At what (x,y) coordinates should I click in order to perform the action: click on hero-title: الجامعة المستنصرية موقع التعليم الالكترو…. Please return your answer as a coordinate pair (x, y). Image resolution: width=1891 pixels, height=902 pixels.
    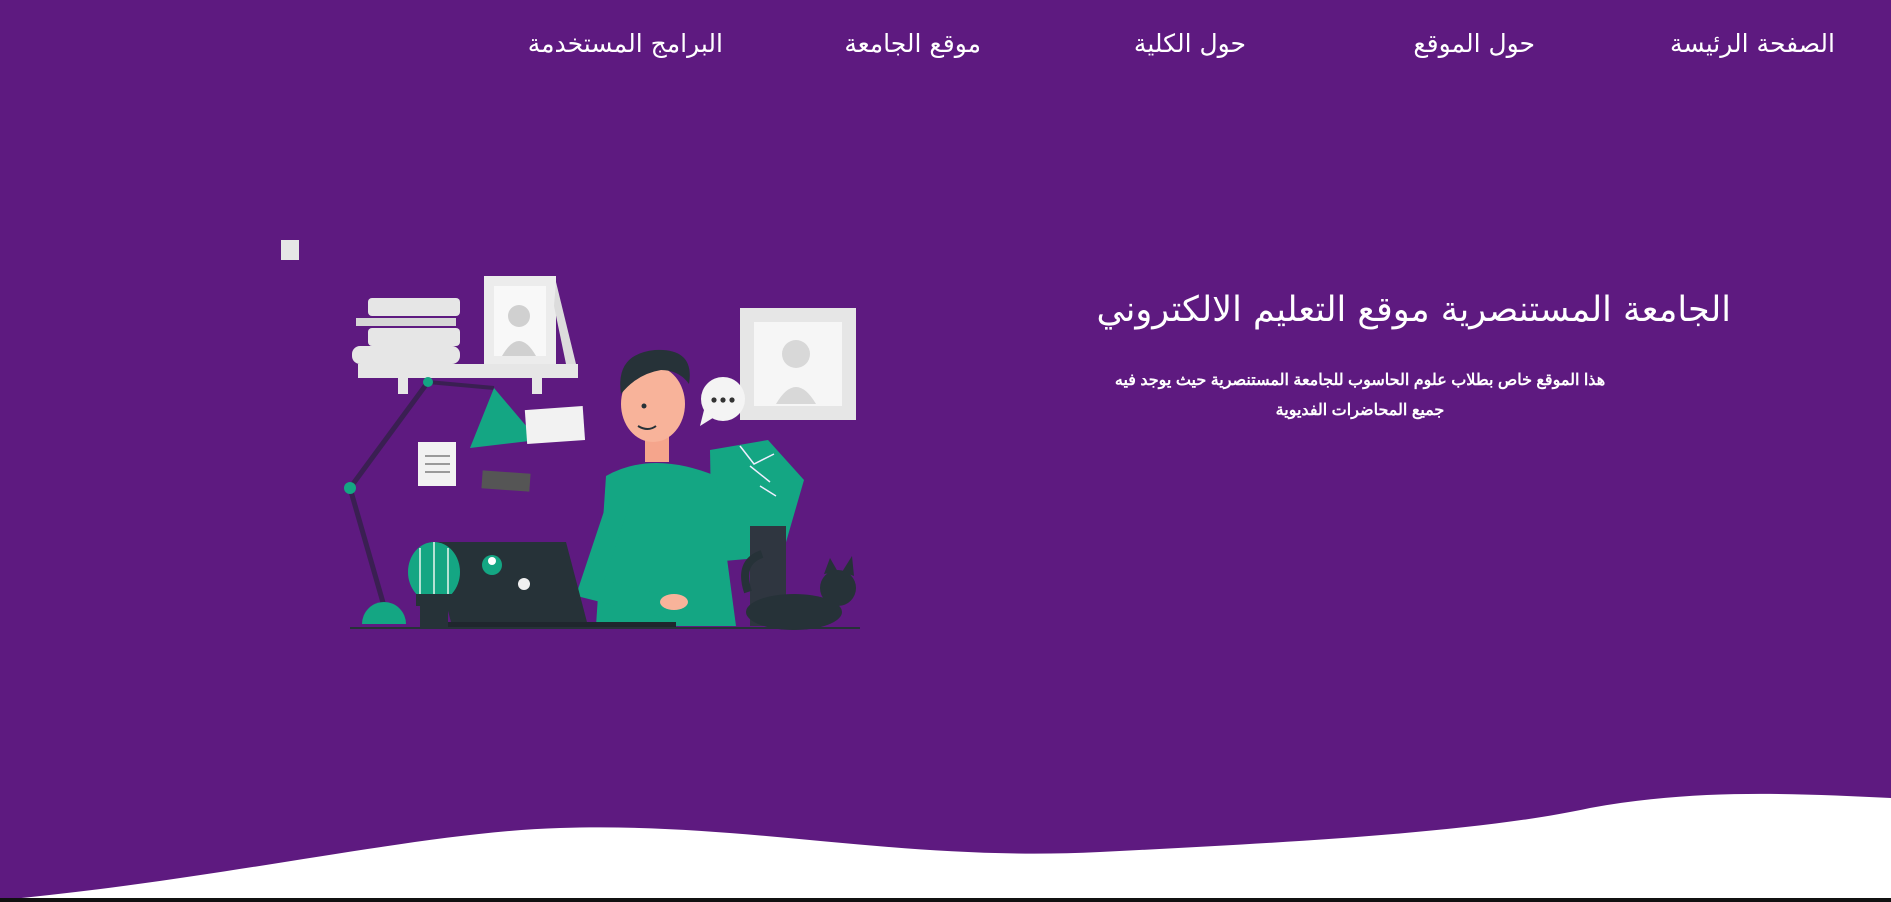
    Looking at the image, I should click on (1413, 310).